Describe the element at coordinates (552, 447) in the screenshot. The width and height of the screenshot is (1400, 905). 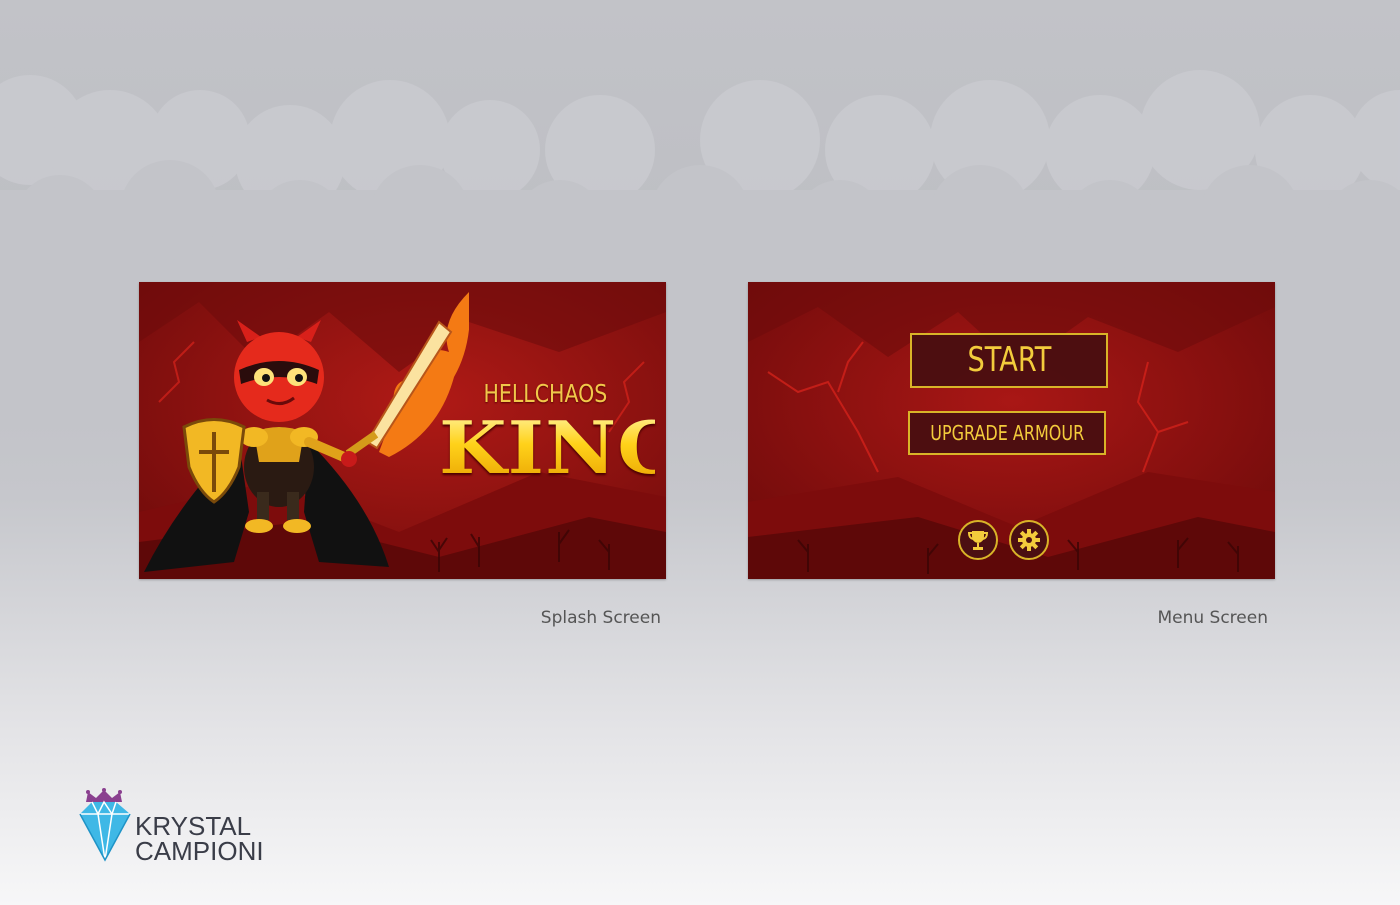
I see `game-title-big: KING` at that location.